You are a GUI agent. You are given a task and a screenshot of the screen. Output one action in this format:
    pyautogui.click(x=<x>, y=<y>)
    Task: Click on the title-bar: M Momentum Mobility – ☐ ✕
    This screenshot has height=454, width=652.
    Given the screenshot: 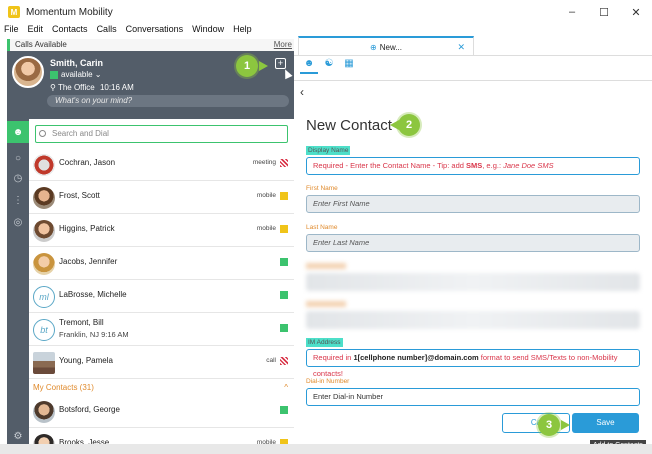 What is the action you would take?
    pyautogui.click(x=326, y=12)
    